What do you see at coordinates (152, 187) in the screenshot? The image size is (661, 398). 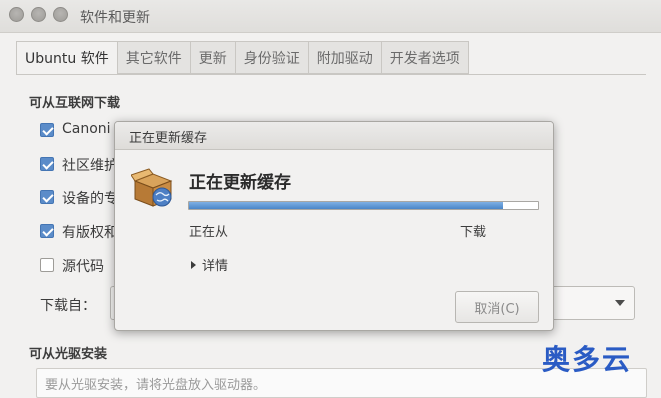 I see `package-globe-icon` at bounding box center [152, 187].